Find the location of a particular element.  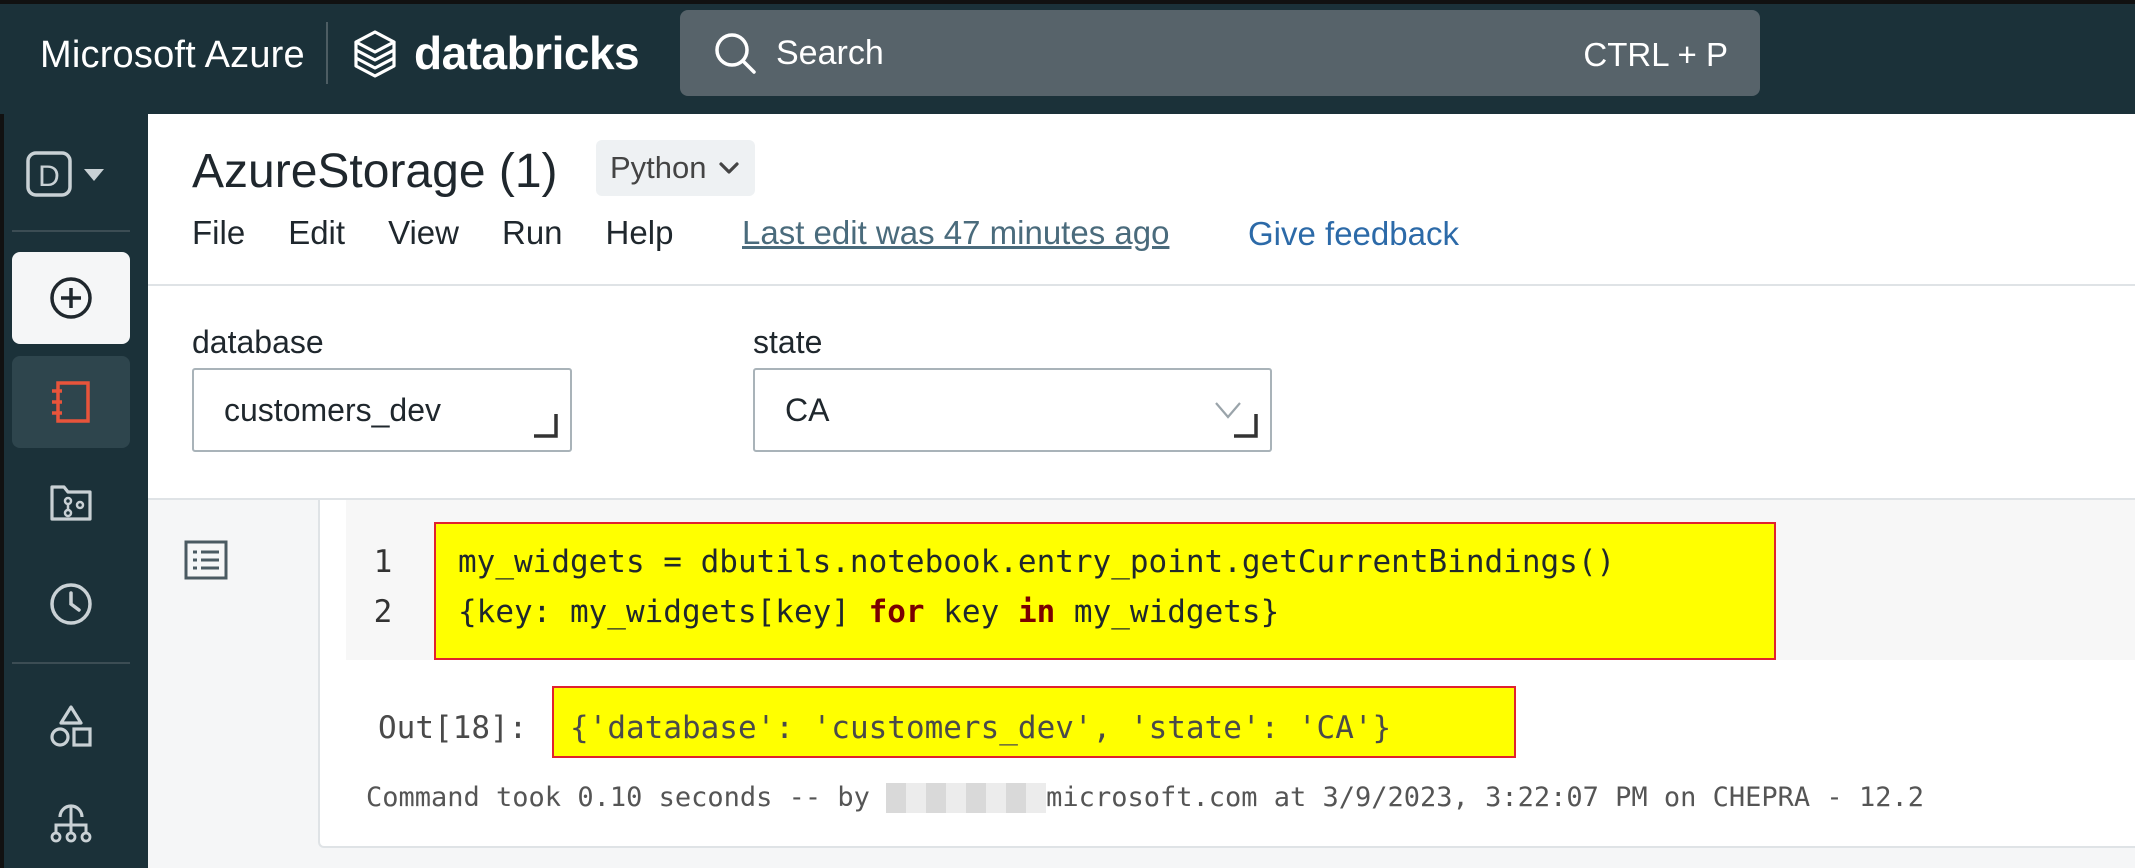

sidebar-item-notebook is located at coordinates (71, 402).